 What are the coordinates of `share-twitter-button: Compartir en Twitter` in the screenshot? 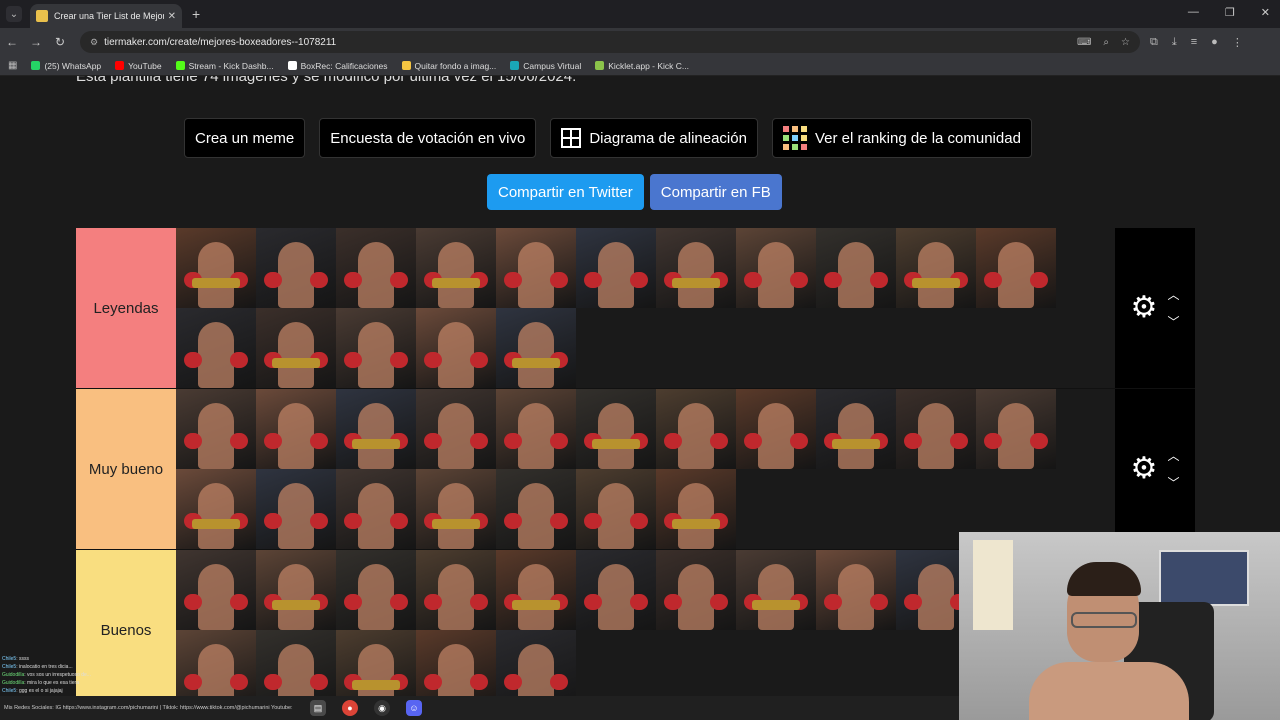 It's located at (565, 192).